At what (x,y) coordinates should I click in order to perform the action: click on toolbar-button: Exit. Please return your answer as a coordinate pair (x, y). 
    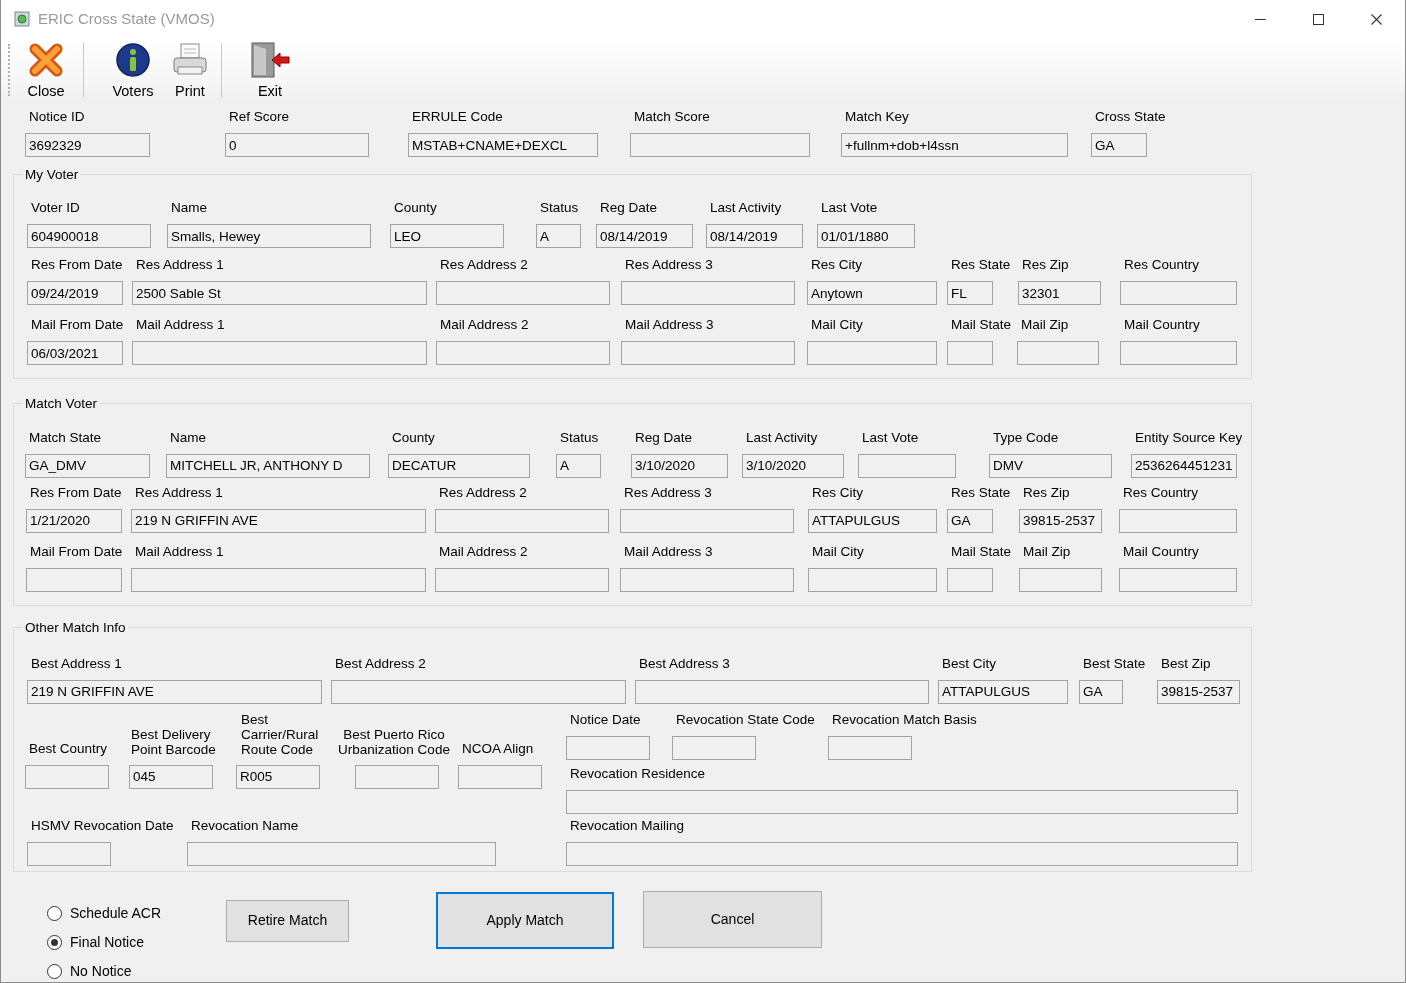
    Looking at the image, I should click on (270, 70).